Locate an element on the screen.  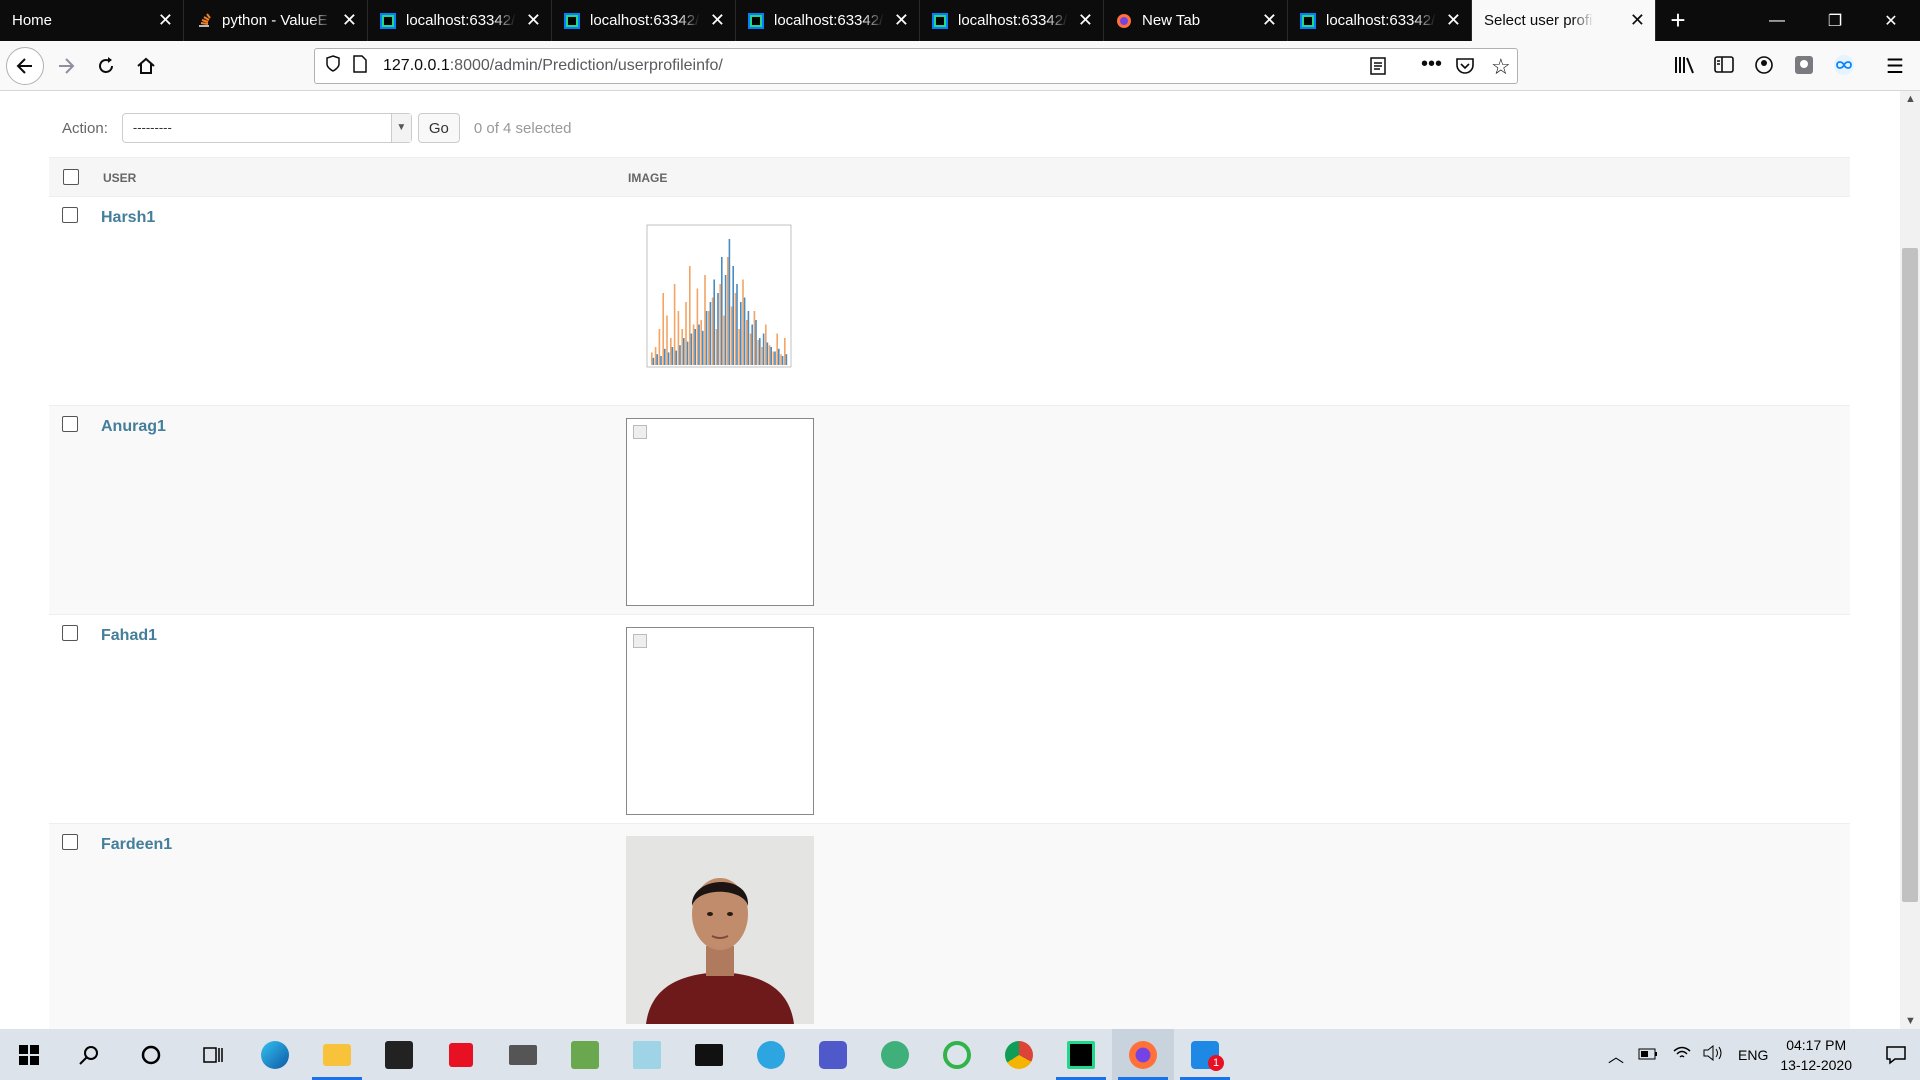
reload-button is located at coordinates (106, 66).